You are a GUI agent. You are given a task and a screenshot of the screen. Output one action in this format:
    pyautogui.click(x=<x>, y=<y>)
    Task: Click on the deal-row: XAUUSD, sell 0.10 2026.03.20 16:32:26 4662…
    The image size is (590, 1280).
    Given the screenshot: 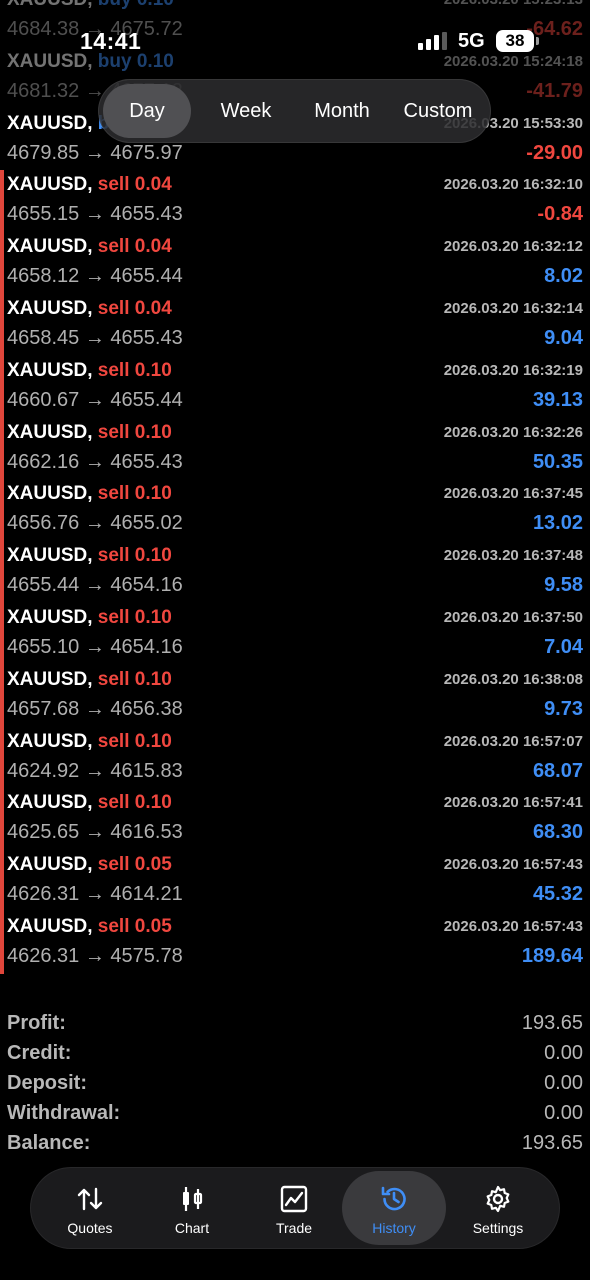 What is the action you would take?
    pyautogui.click(x=295, y=448)
    